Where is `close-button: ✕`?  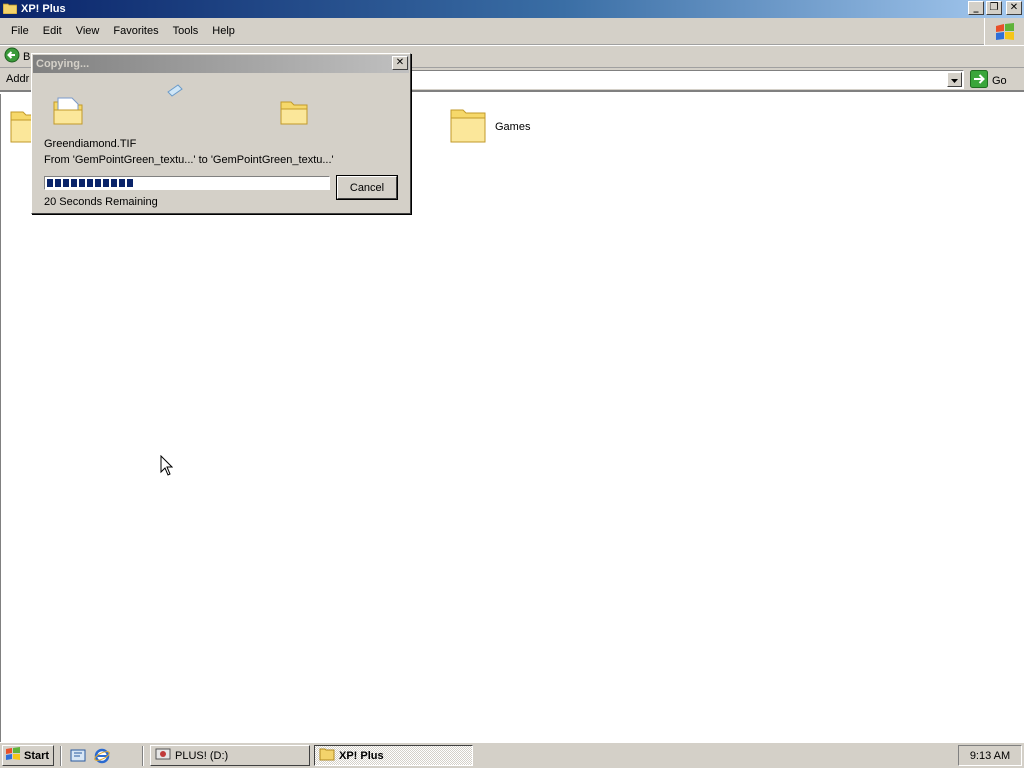
close-button: ✕ is located at coordinates (1014, 8).